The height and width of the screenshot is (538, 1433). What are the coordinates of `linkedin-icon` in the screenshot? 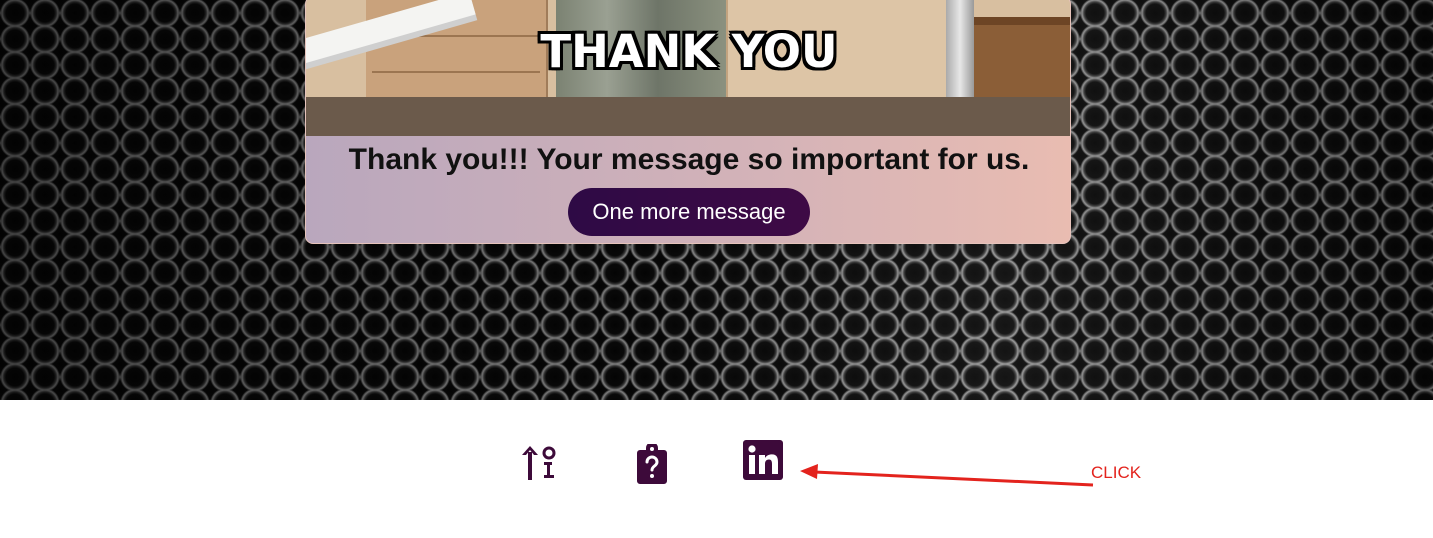 It's located at (763, 460).